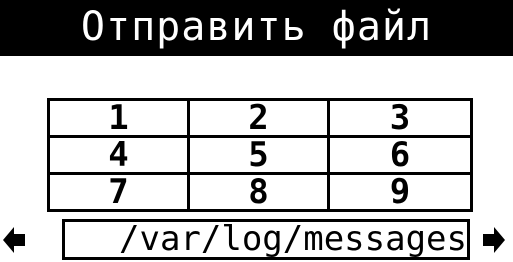 This screenshot has width=513, height=262. What do you see at coordinates (120, 119) in the screenshot?
I see `key-1: 1` at bounding box center [120, 119].